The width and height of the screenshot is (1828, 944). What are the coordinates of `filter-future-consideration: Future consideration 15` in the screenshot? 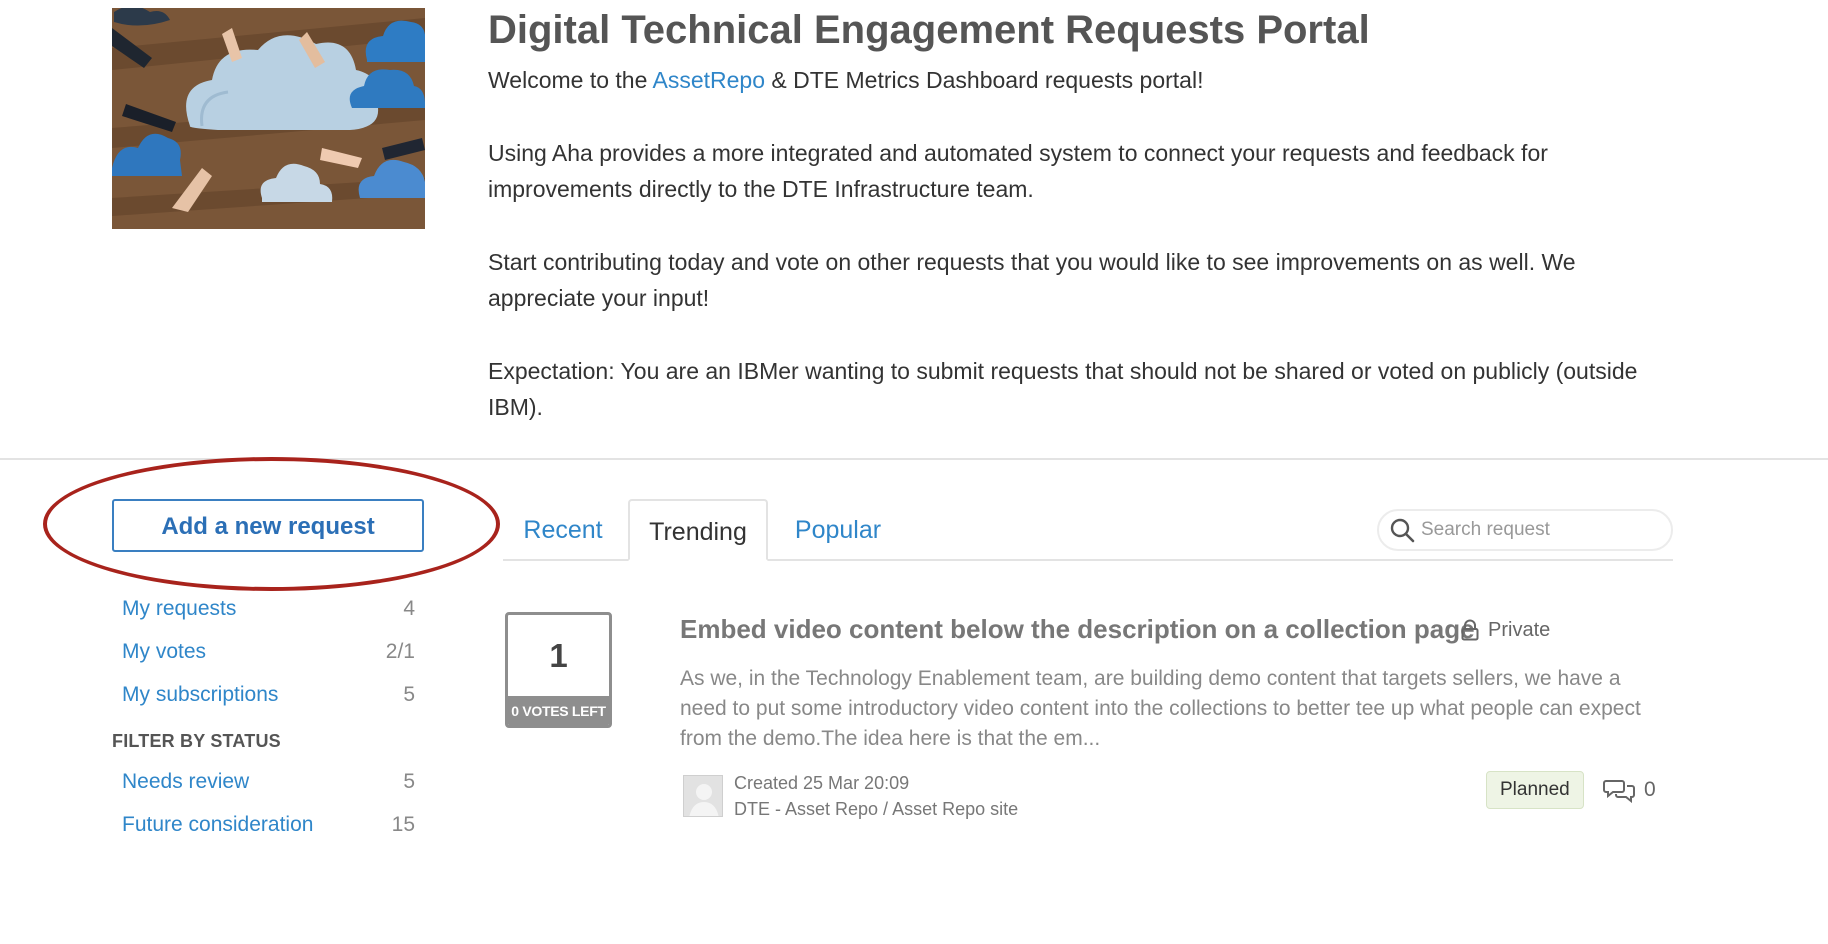 It's located at (268, 824).